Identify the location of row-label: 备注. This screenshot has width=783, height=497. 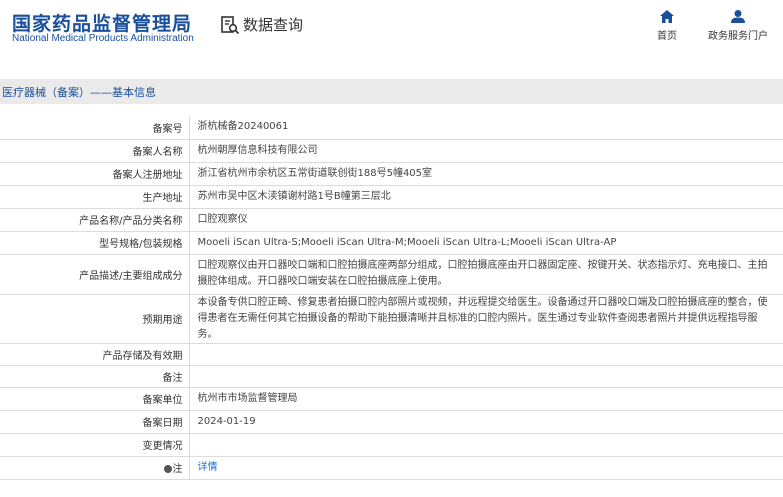
(95, 376).